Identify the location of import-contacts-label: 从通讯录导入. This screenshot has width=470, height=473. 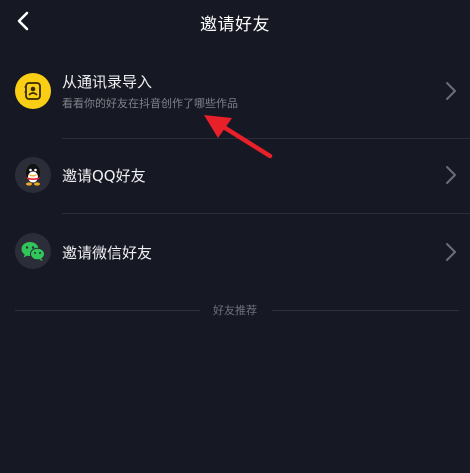
(107, 82).